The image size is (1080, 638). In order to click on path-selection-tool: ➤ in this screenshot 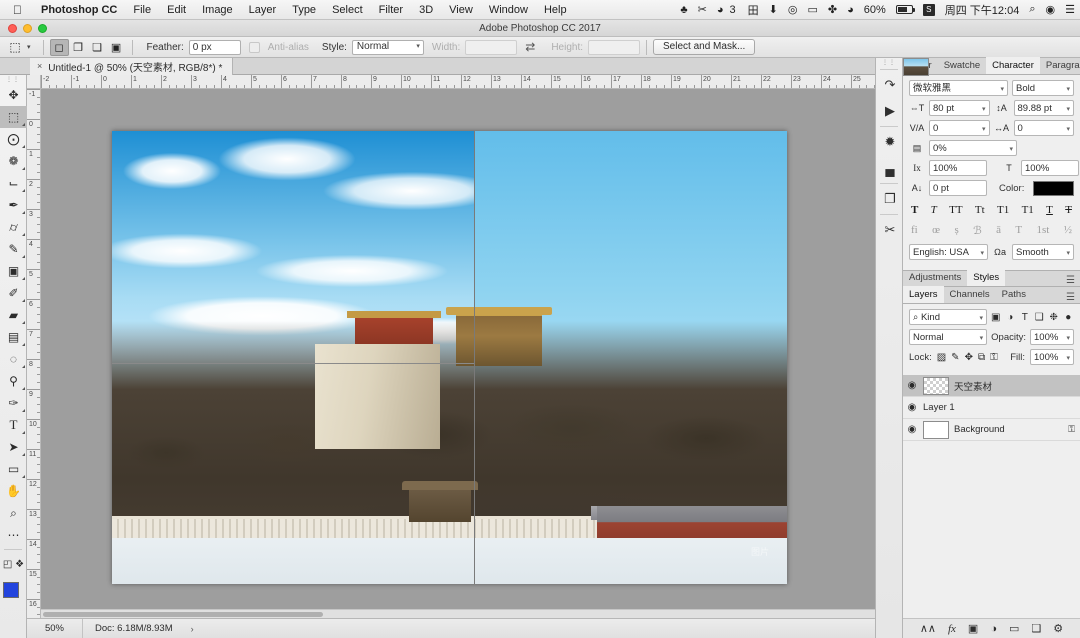, I will do `click(13, 447)`.